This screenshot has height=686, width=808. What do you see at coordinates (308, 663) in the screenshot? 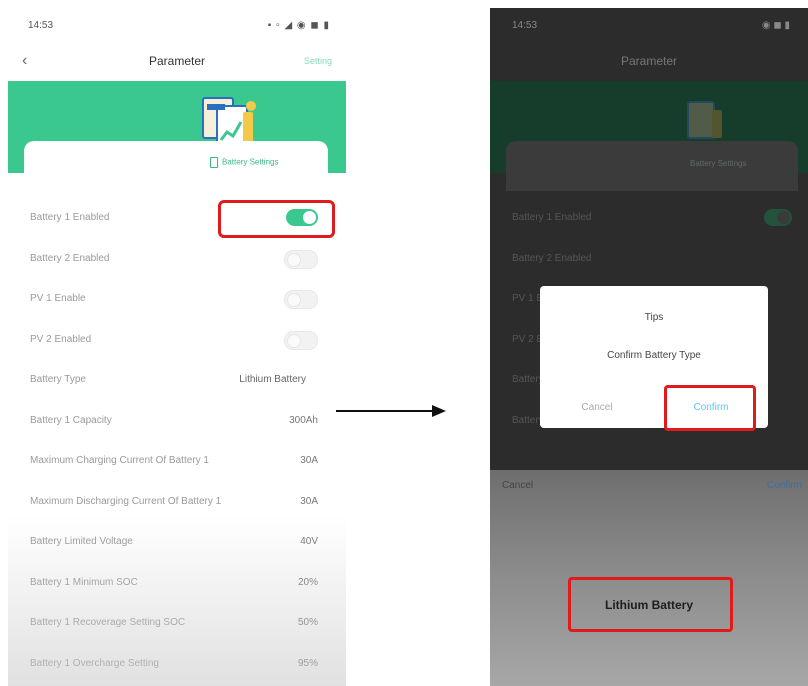
I see `setting-value: 95%` at bounding box center [308, 663].